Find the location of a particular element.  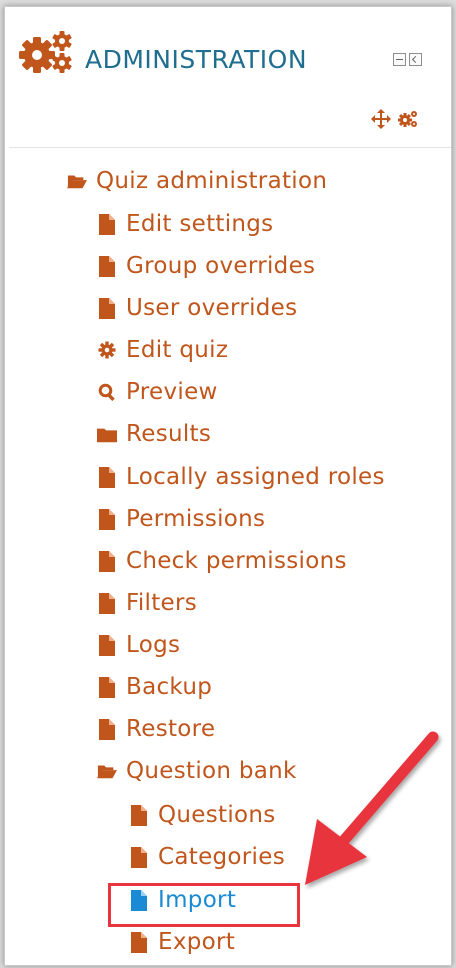

tree-item-categories: Categories is located at coordinates (207, 857).